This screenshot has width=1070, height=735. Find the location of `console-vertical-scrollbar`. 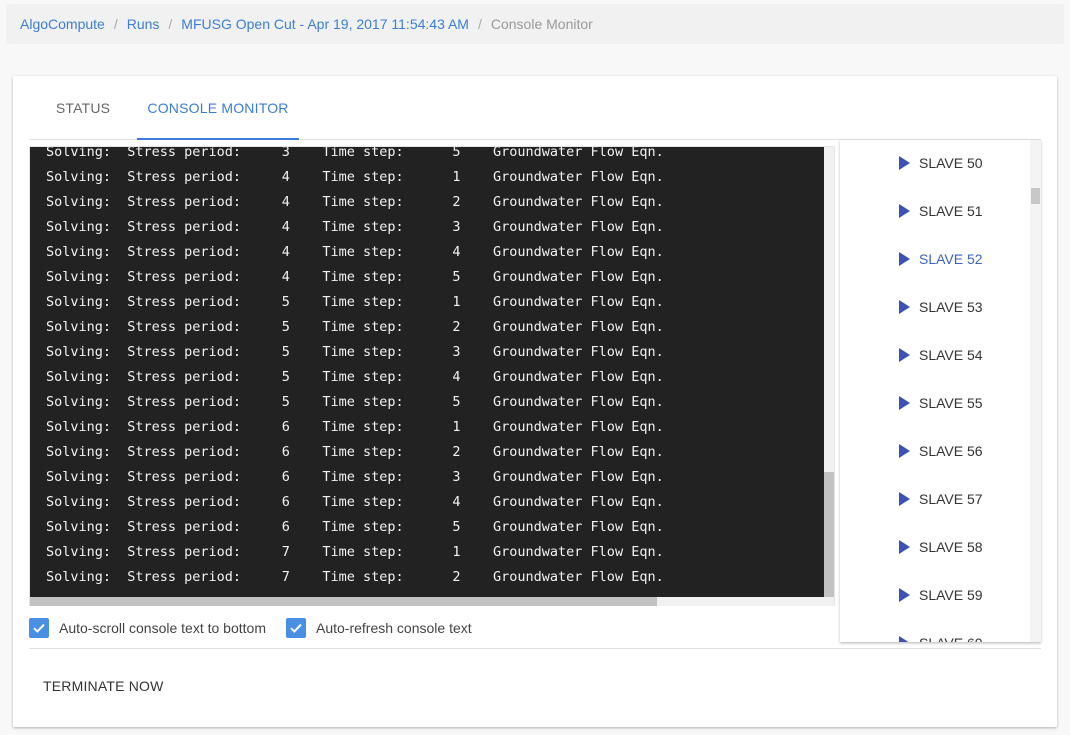

console-vertical-scrollbar is located at coordinates (829, 372).